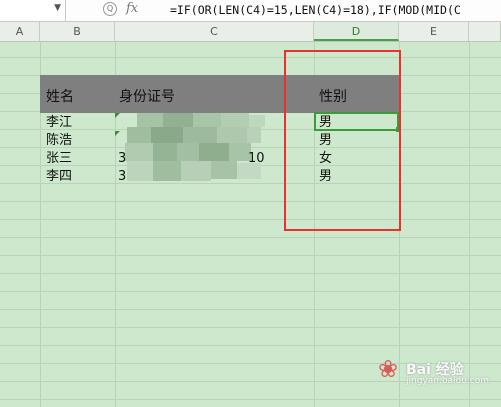 Image resolution: width=501 pixels, height=407 pixels. What do you see at coordinates (190, 149) in the screenshot?
I see `id-number-obscured` at bounding box center [190, 149].